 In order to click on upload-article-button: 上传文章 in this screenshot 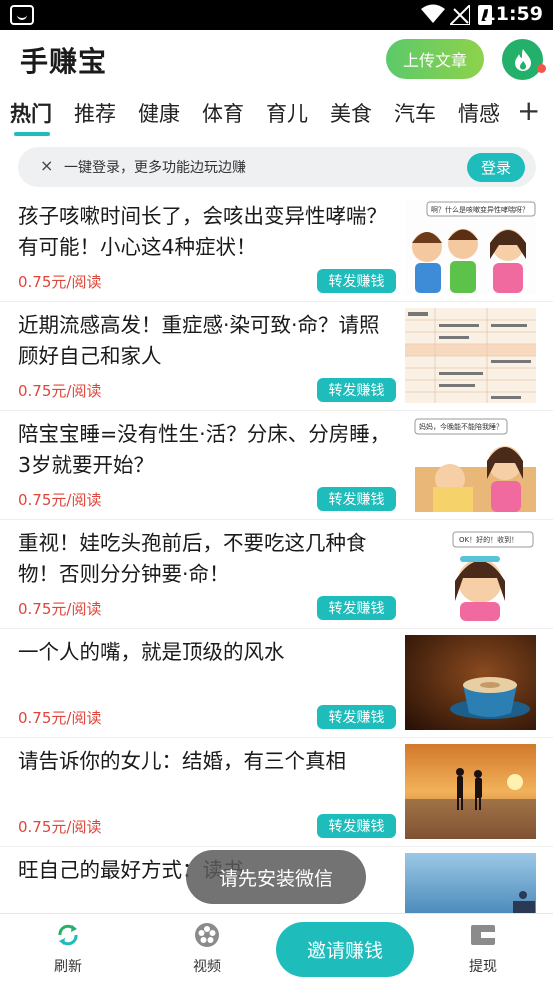, I will do `click(435, 59)`.